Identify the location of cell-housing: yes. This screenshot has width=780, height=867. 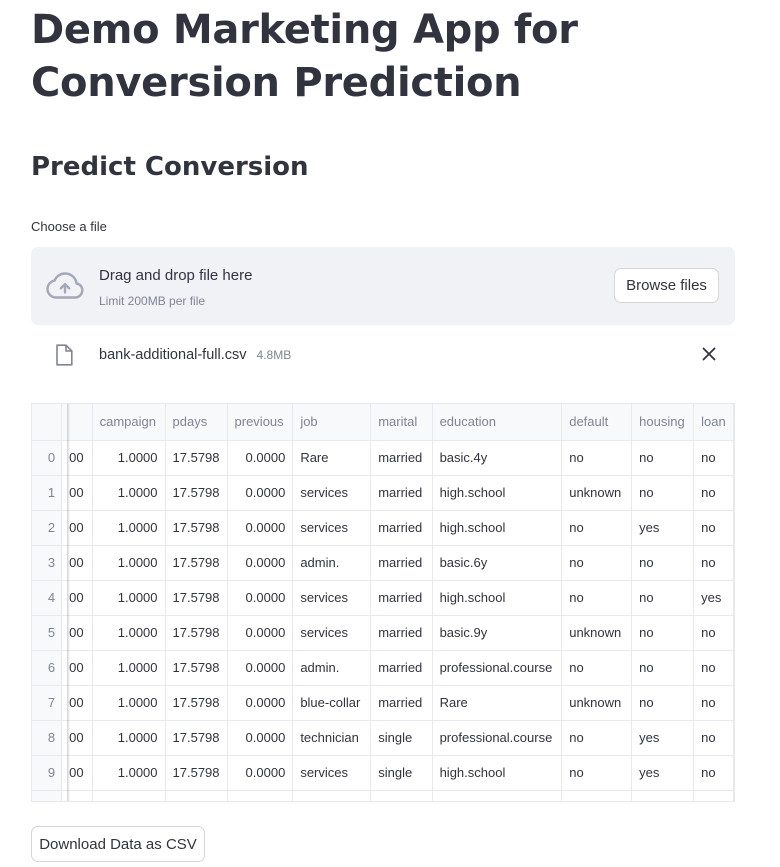
(663, 738).